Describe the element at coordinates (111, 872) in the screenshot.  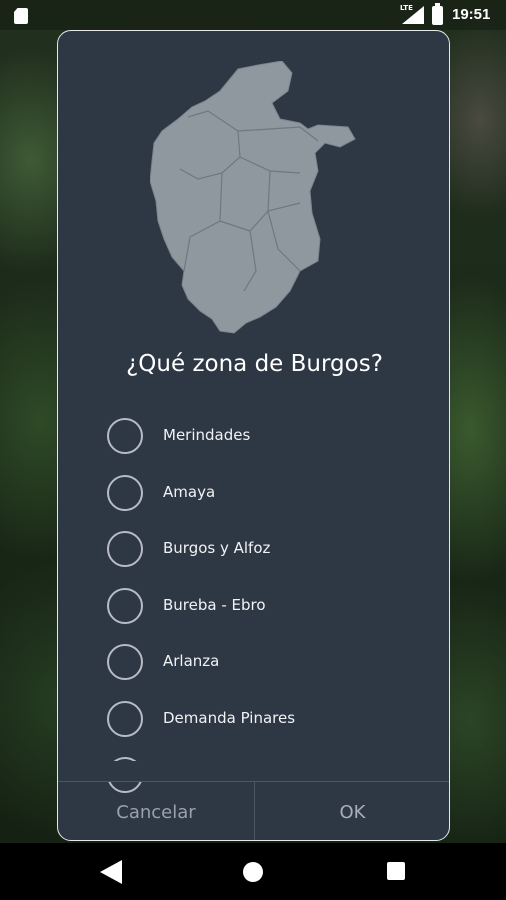
I see `back-icon` at that location.